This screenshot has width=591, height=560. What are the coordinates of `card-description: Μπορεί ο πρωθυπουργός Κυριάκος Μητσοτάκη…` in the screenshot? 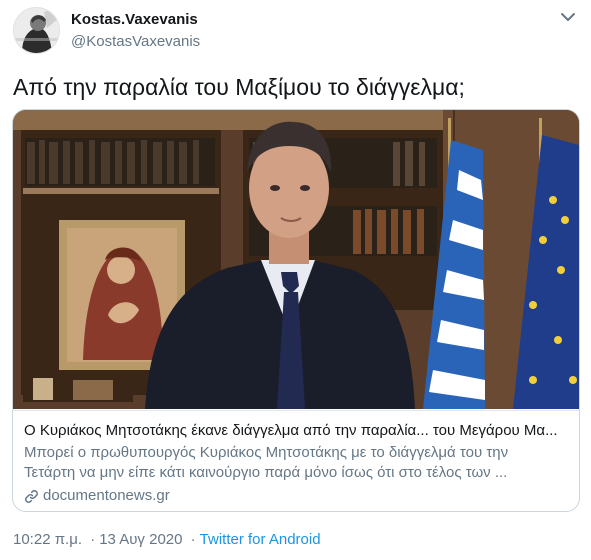 It's located at (289, 463).